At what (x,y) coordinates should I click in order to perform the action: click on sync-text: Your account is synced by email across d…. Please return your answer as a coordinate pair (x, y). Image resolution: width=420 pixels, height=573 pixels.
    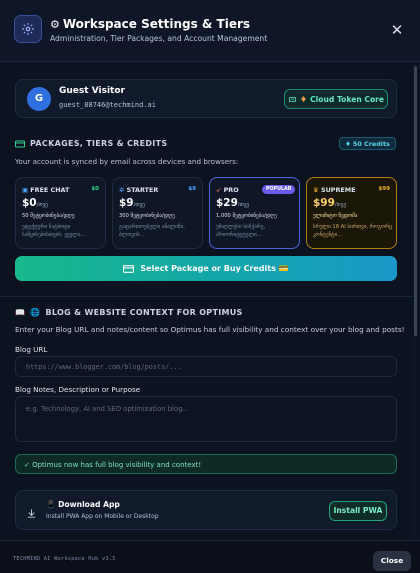
    Looking at the image, I should click on (127, 161).